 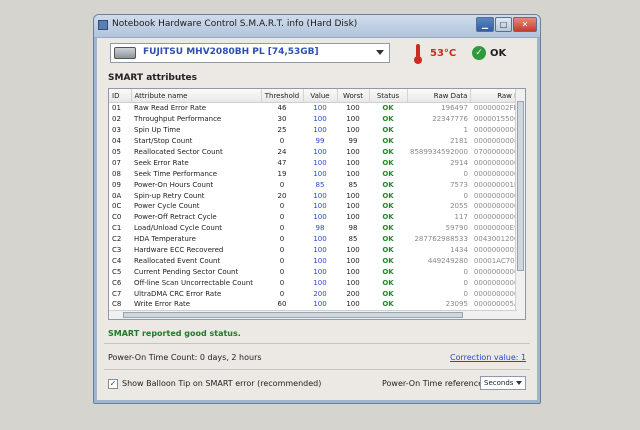 What do you see at coordinates (282, 108) in the screenshot?
I see `cell-threshold: 46` at bounding box center [282, 108].